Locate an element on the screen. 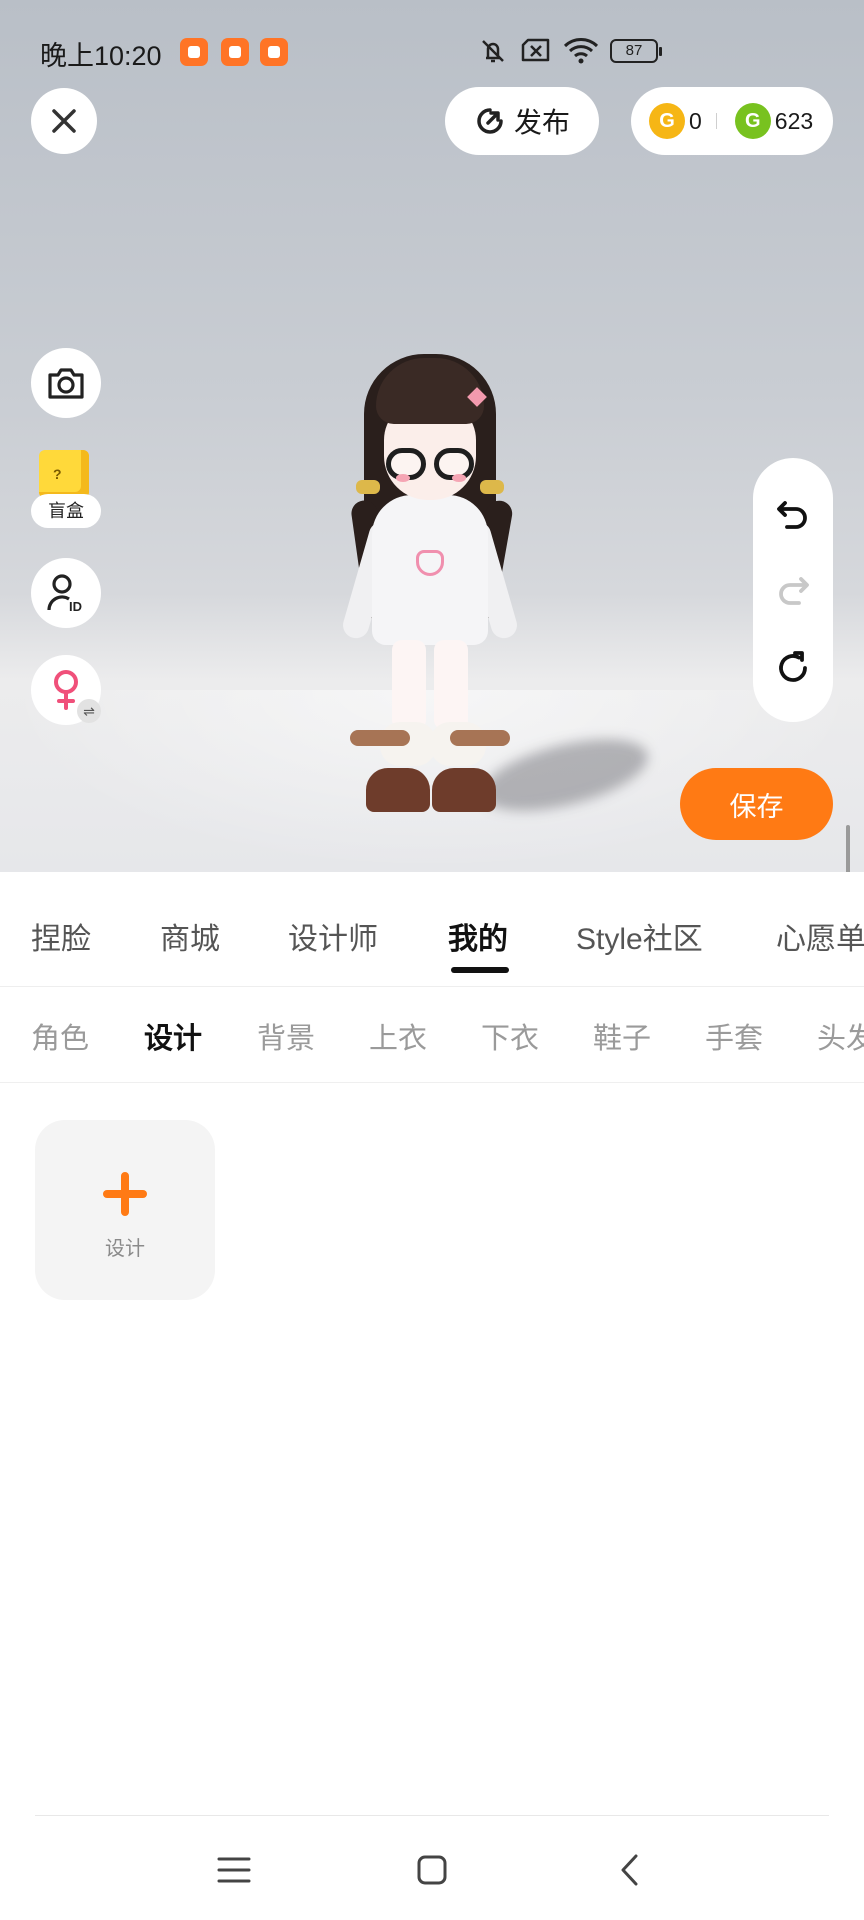 The width and height of the screenshot is (864, 1920). avatar-shoe-right is located at coordinates (464, 790).